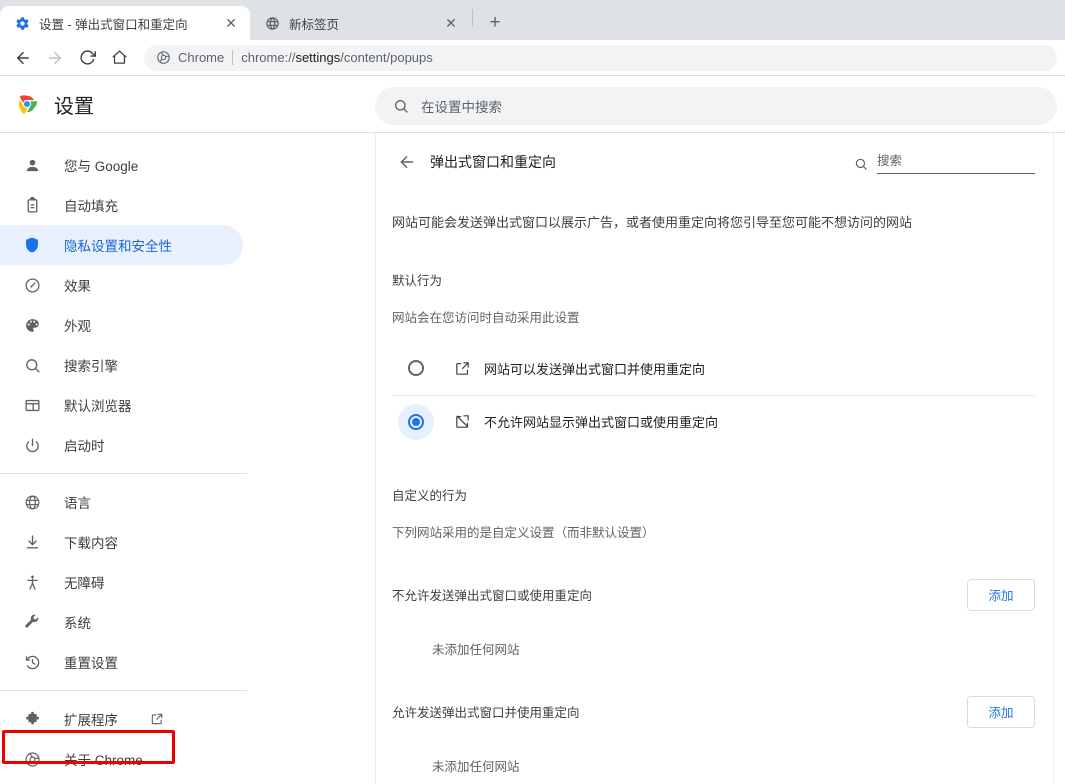 This screenshot has width=1065, height=784. I want to click on exception-header: 允许发送弹出式窗口并使用重定向 添加, so click(713, 712).